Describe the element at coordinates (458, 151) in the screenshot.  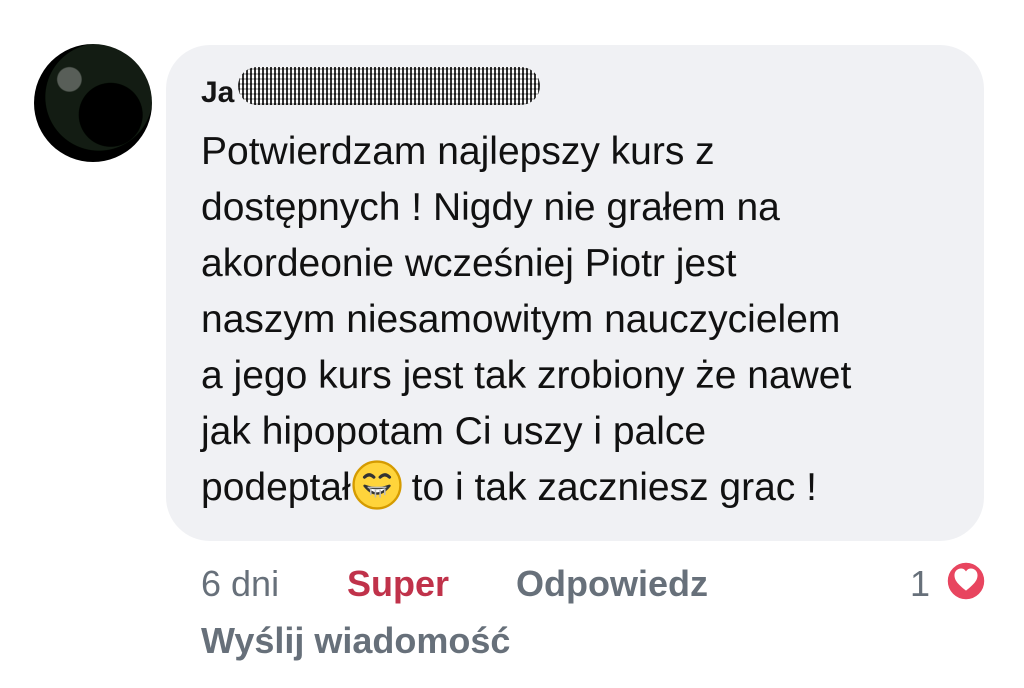
I see `comment-line-1: Potwierdzam najlepszy kurs z` at that location.